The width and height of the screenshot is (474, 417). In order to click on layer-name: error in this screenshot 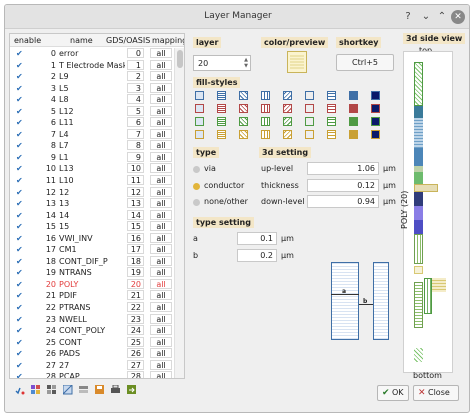, I will do `click(92, 53)`.